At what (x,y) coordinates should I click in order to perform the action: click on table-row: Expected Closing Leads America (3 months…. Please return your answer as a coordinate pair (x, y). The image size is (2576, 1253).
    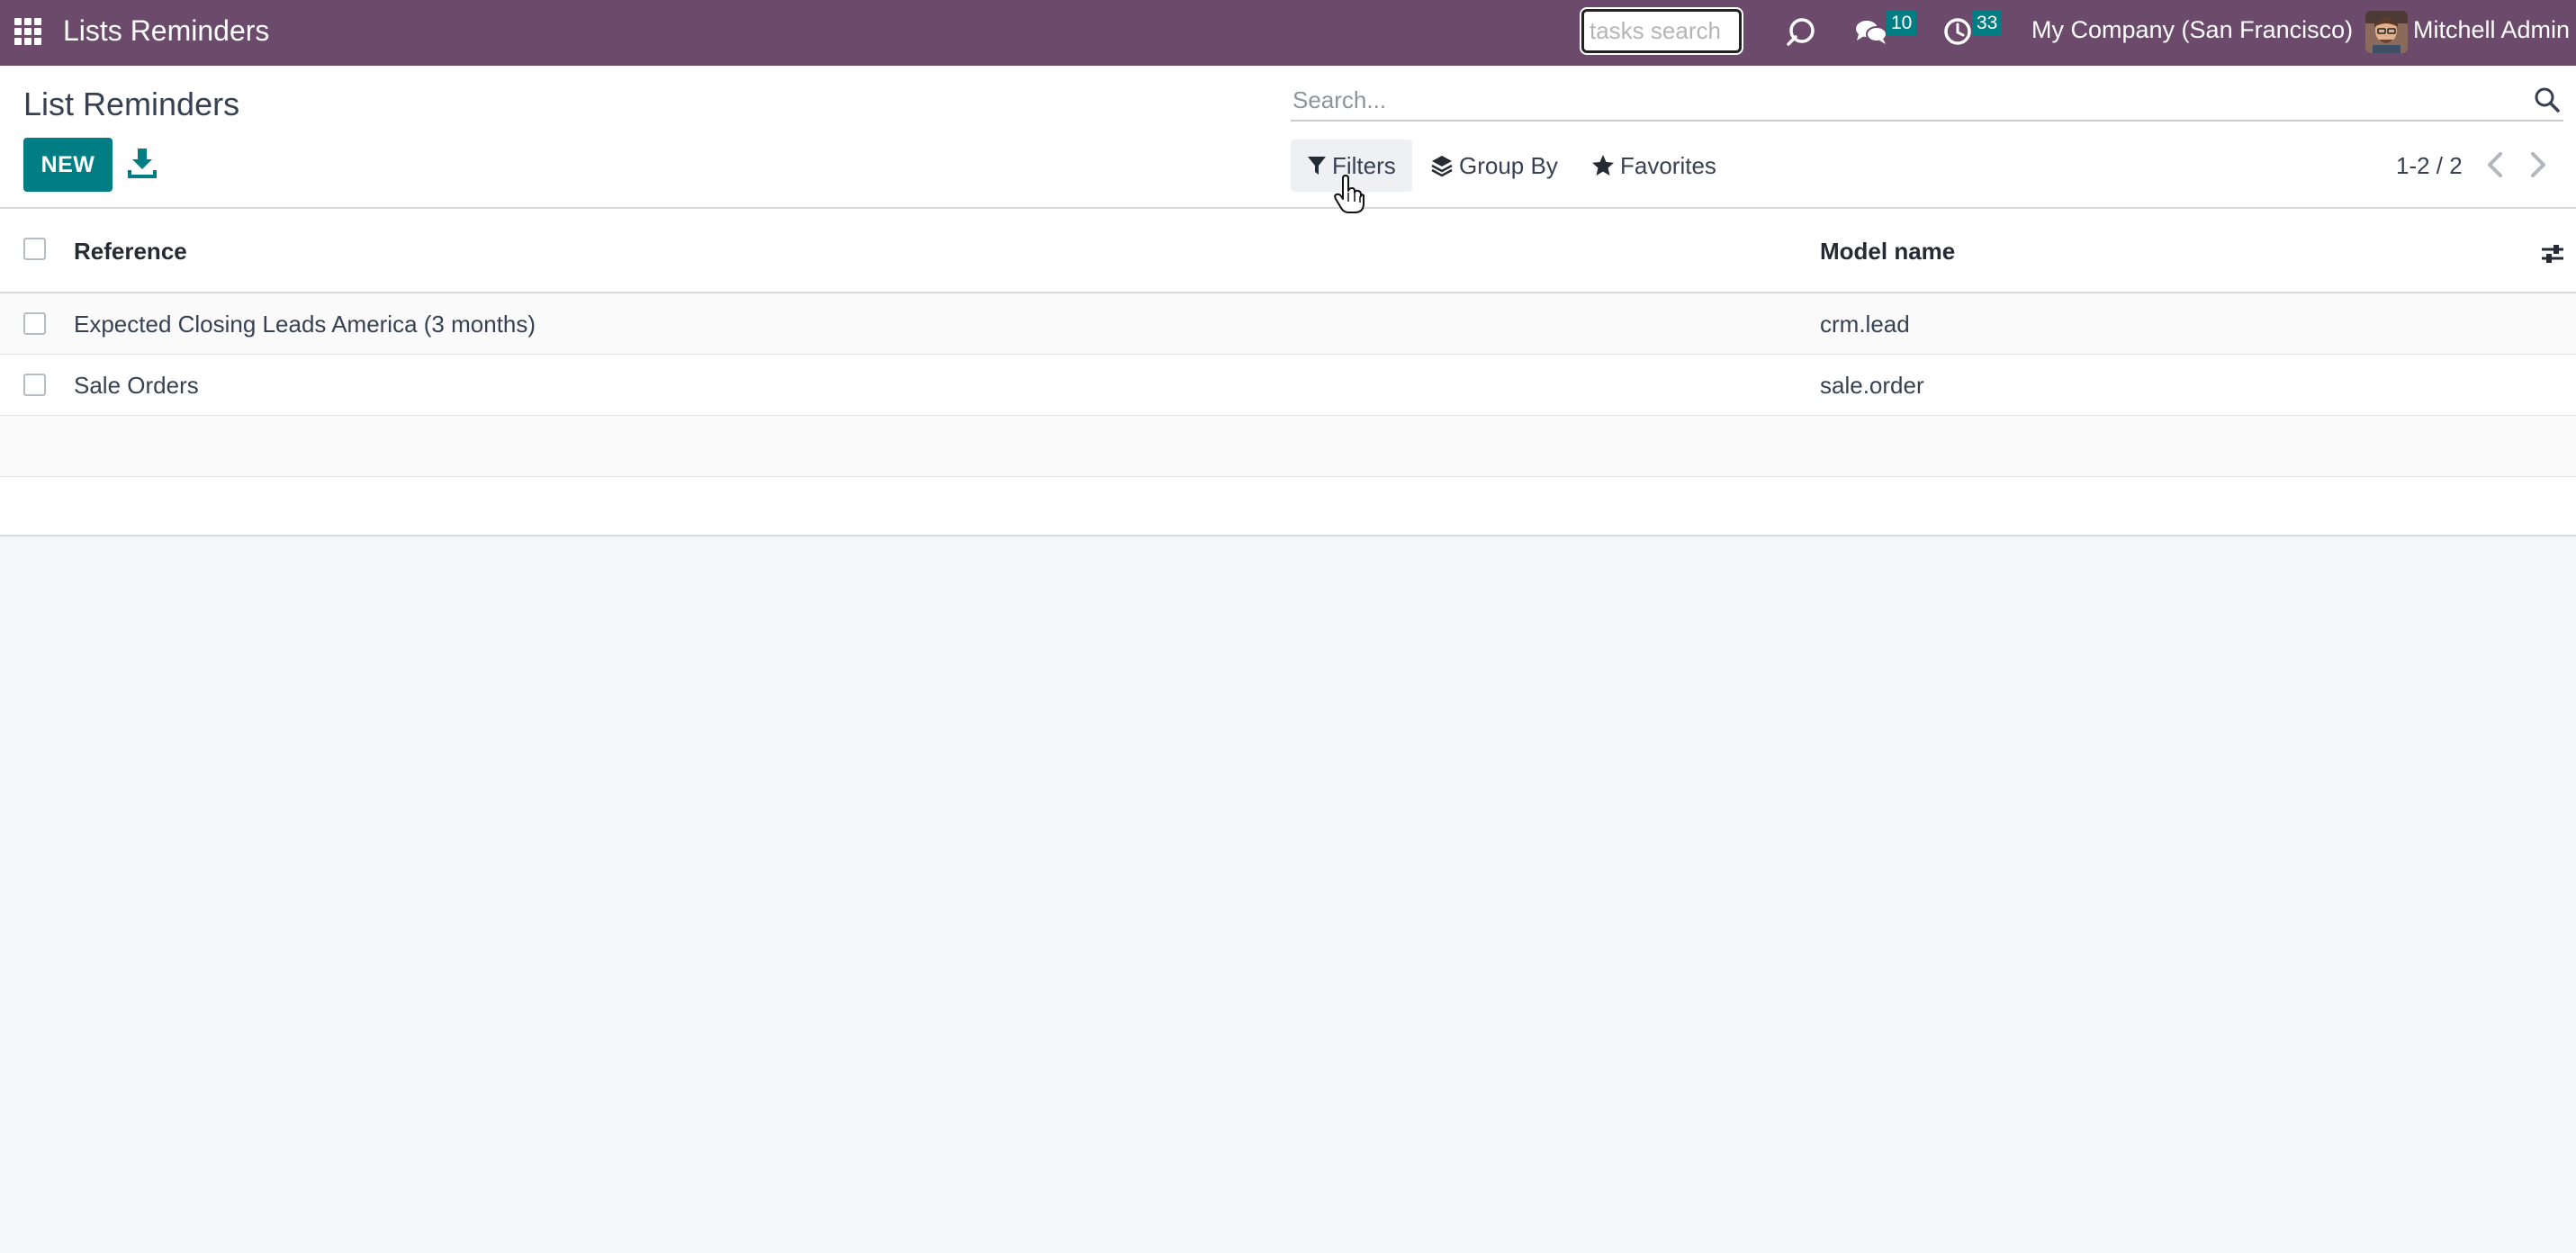
    Looking at the image, I should click on (1288, 324).